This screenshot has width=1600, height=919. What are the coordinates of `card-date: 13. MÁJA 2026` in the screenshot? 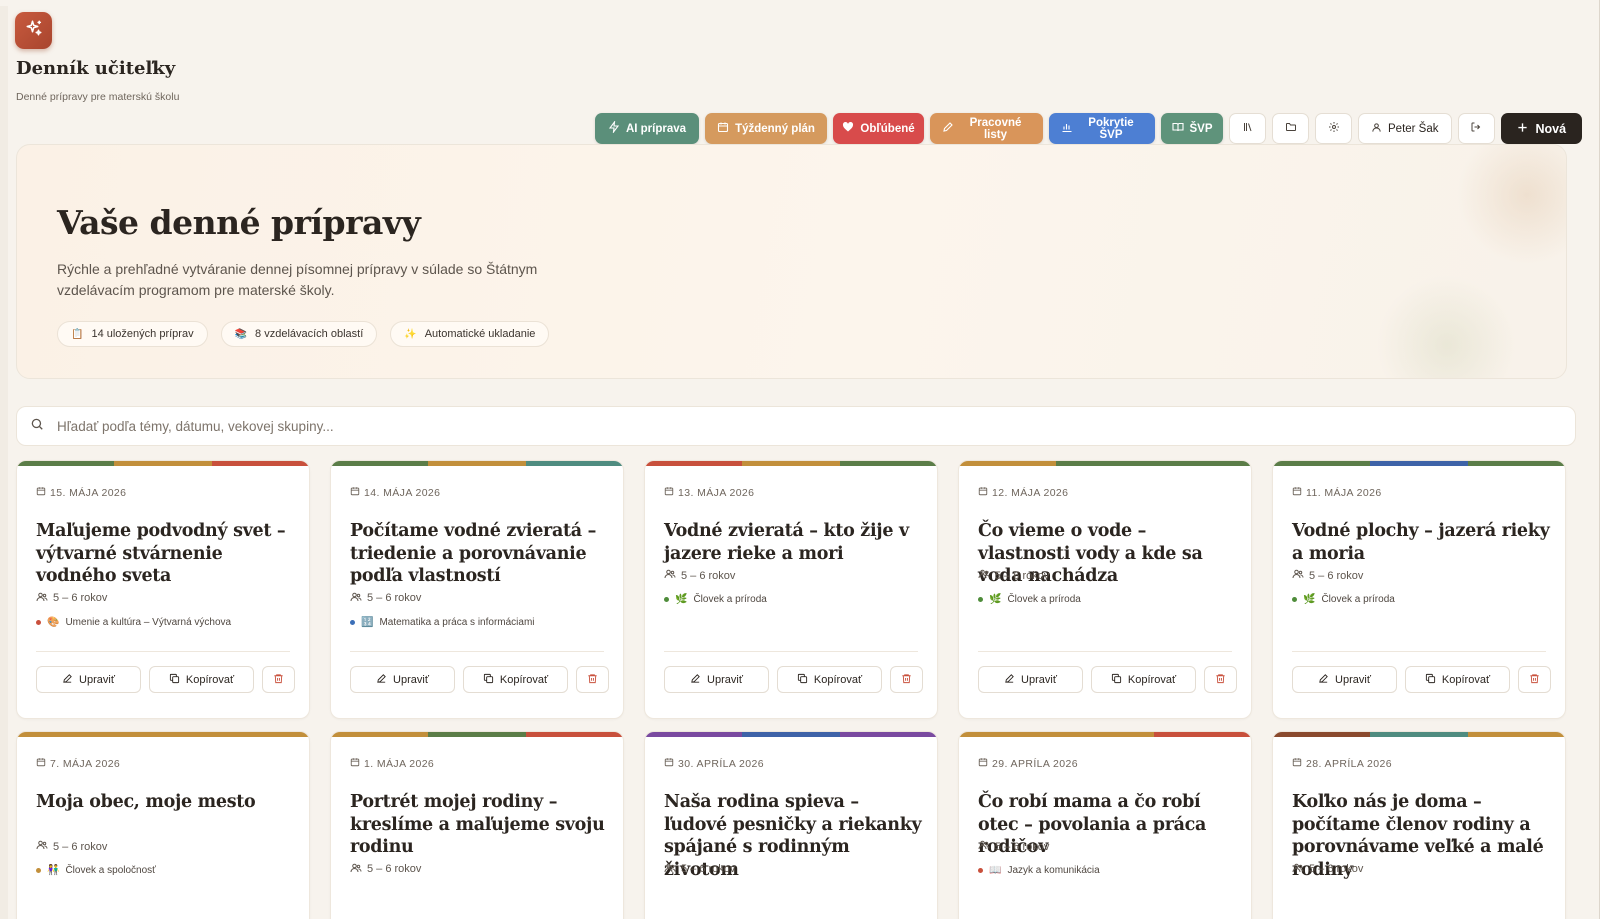 It's located at (709, 492).